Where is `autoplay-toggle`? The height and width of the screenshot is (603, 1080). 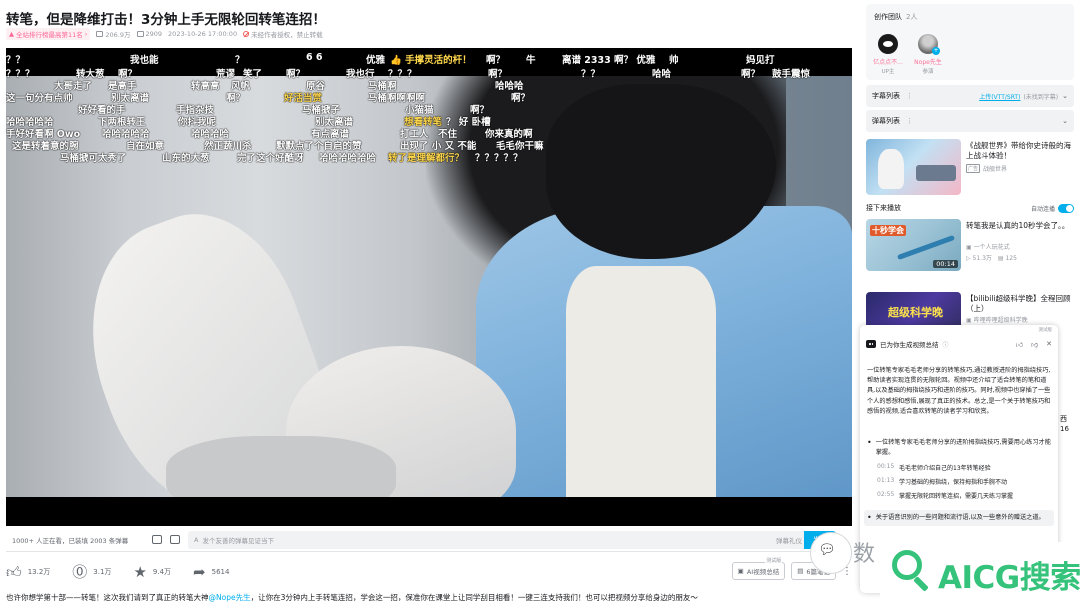 autoplay-toggle is located at coordinates (1066, 208).